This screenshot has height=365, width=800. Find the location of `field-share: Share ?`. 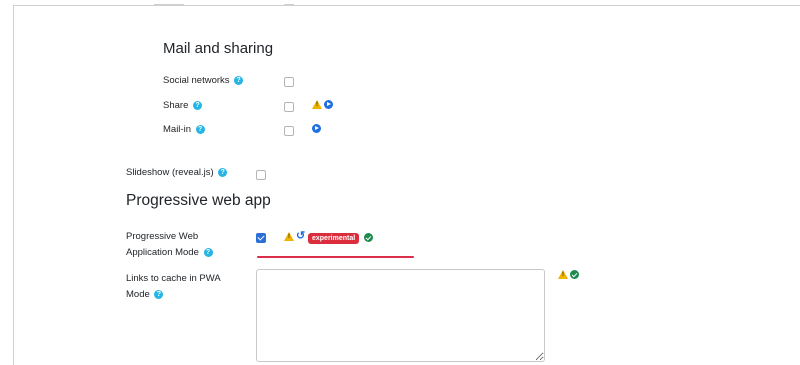

field-share: Share ? is located at coordinates (182, 106).